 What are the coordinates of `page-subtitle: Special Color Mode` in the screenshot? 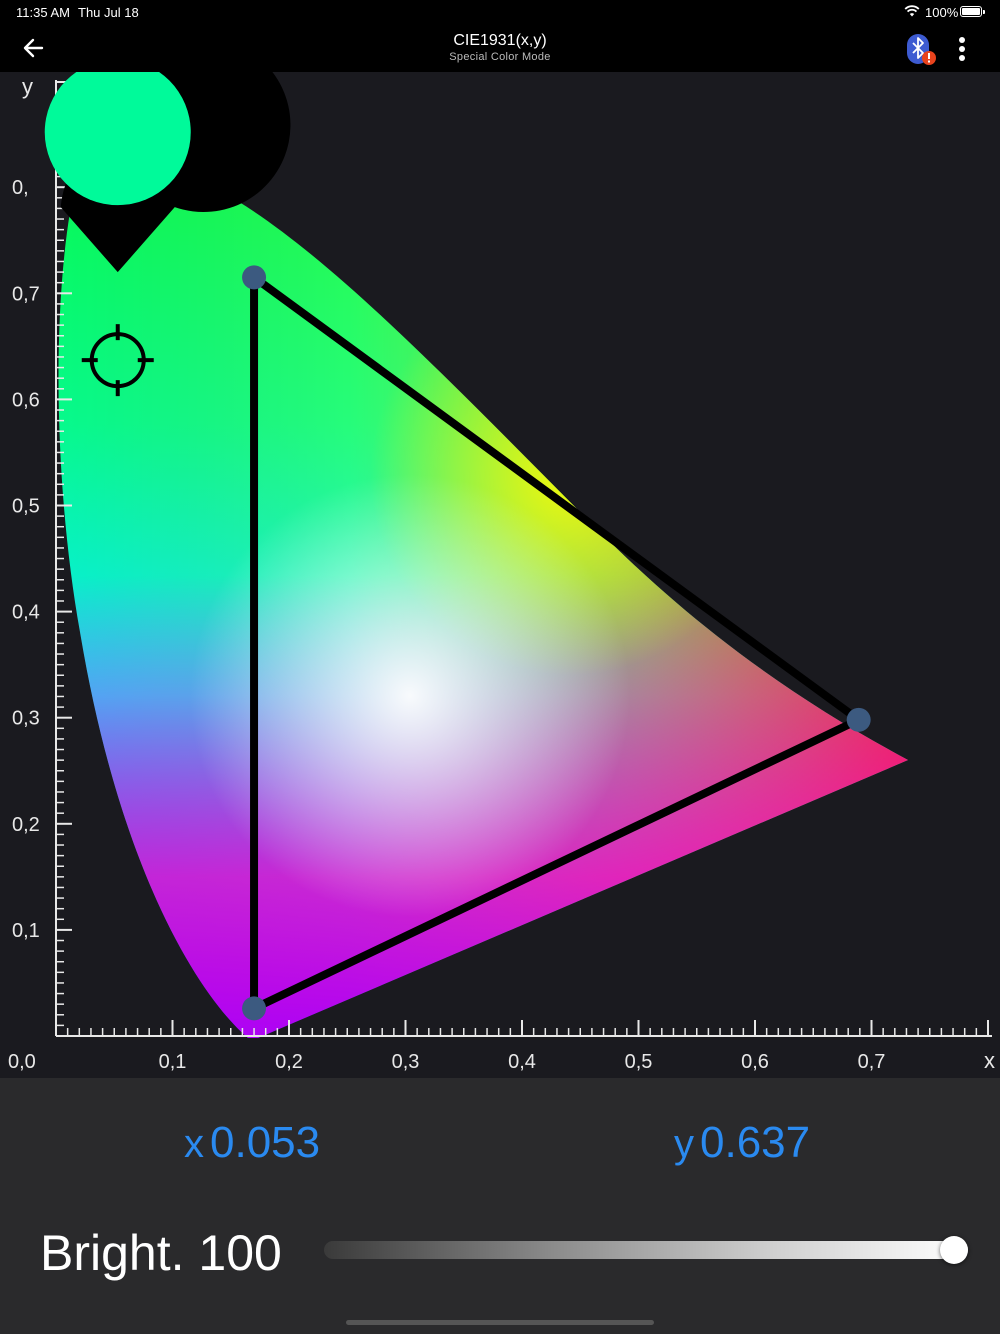 It's located at (500, 57).